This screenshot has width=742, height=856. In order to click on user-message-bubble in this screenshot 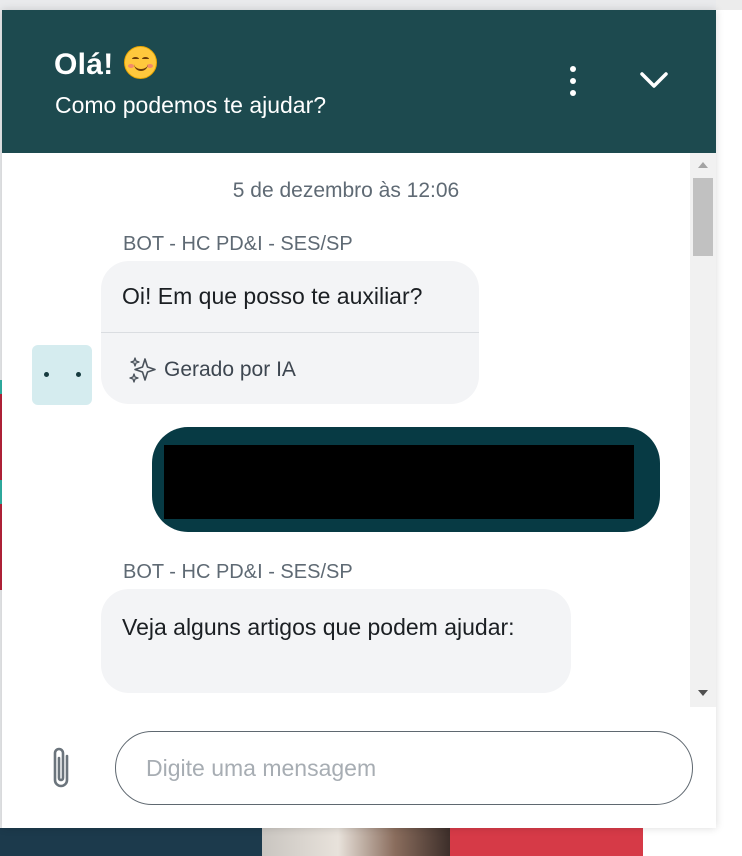, I will do `click(406, 479)`.